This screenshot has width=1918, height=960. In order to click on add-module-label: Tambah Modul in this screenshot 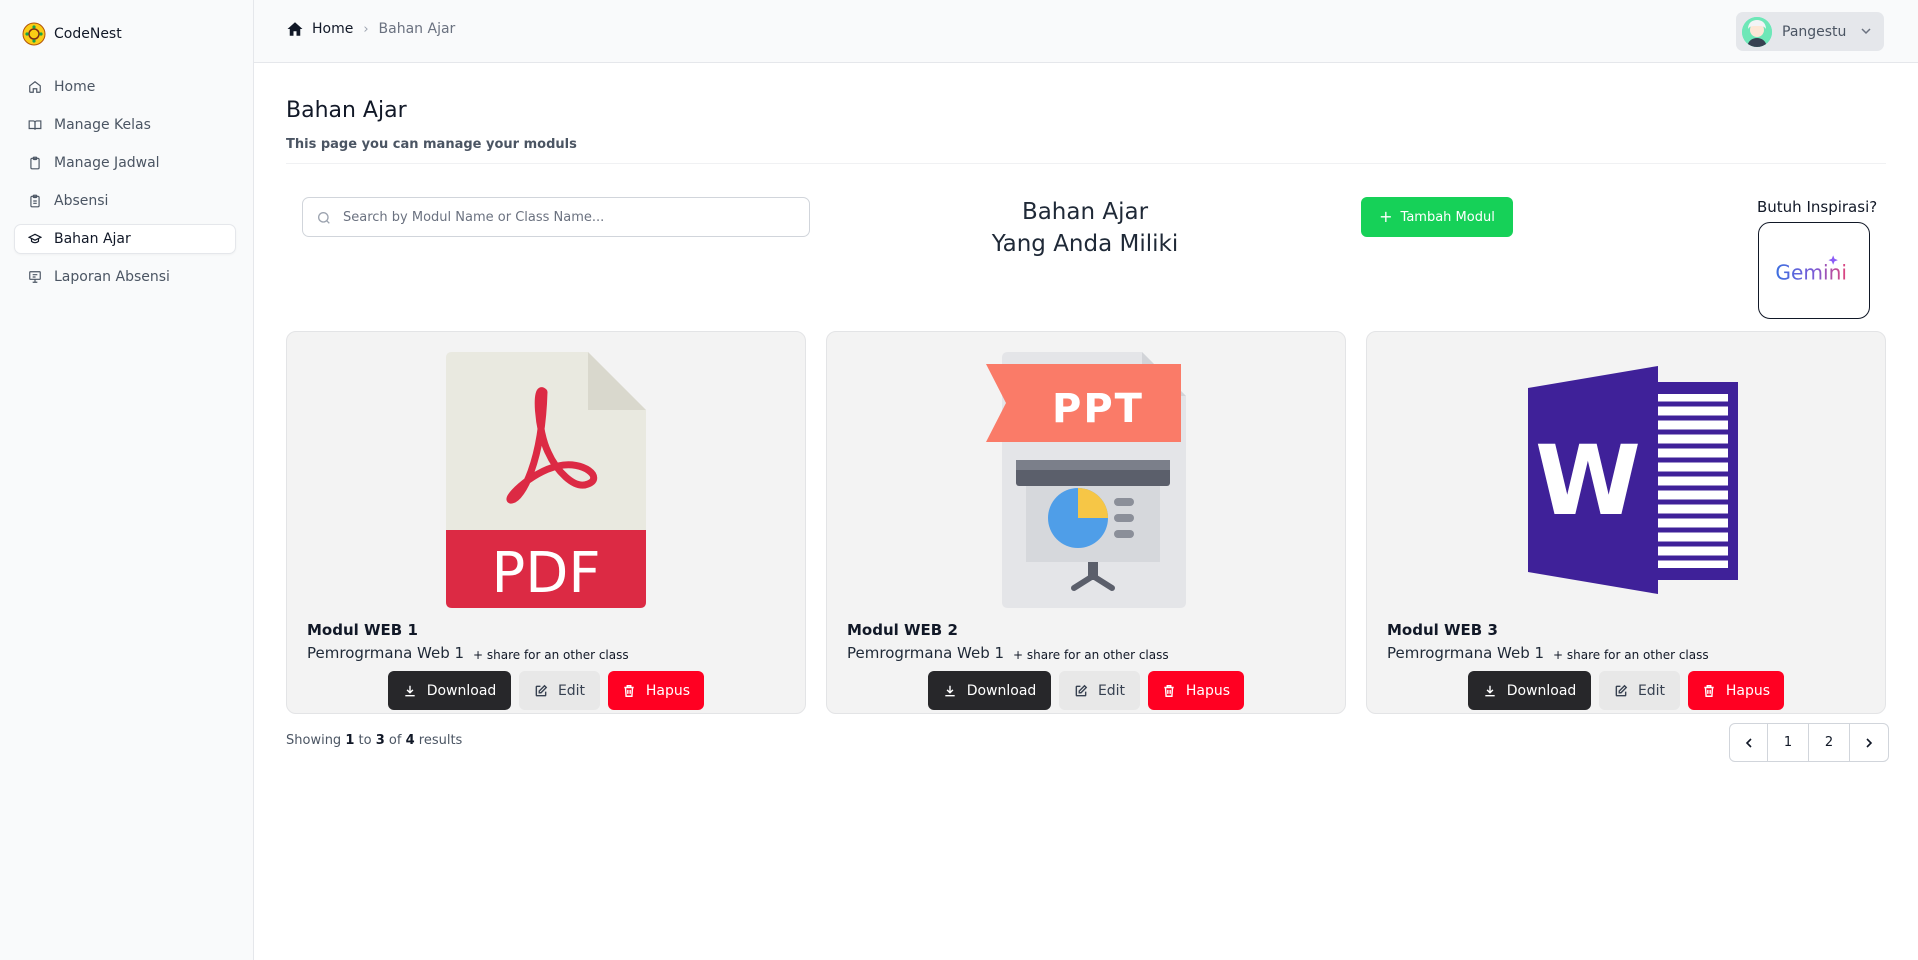, I will do `click(1447, 217)`.